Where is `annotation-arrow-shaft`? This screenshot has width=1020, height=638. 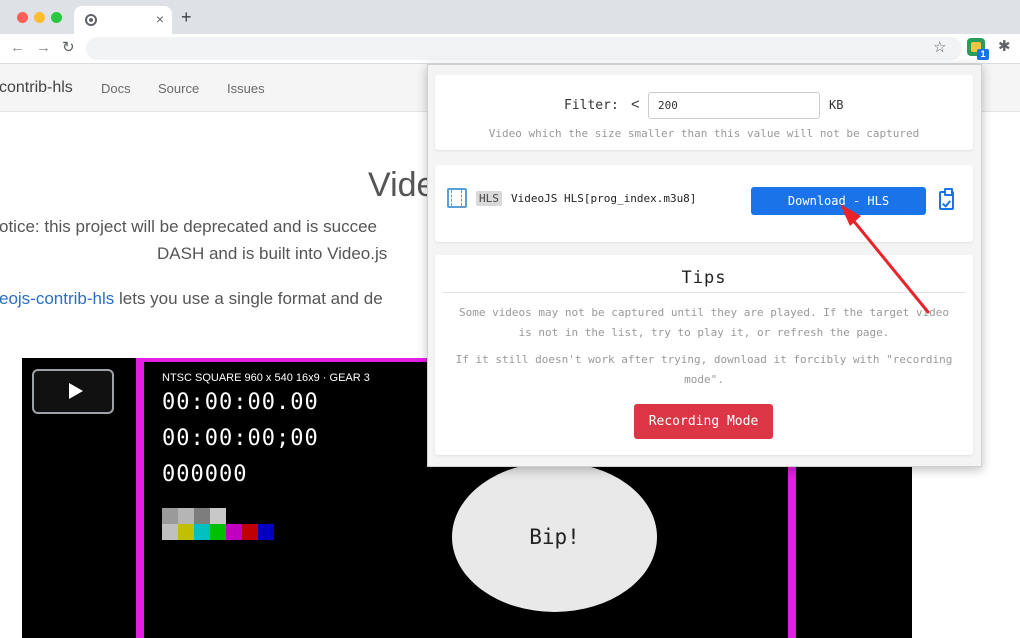 annotation-arrow-shaft is located at coordinates (888, 263).